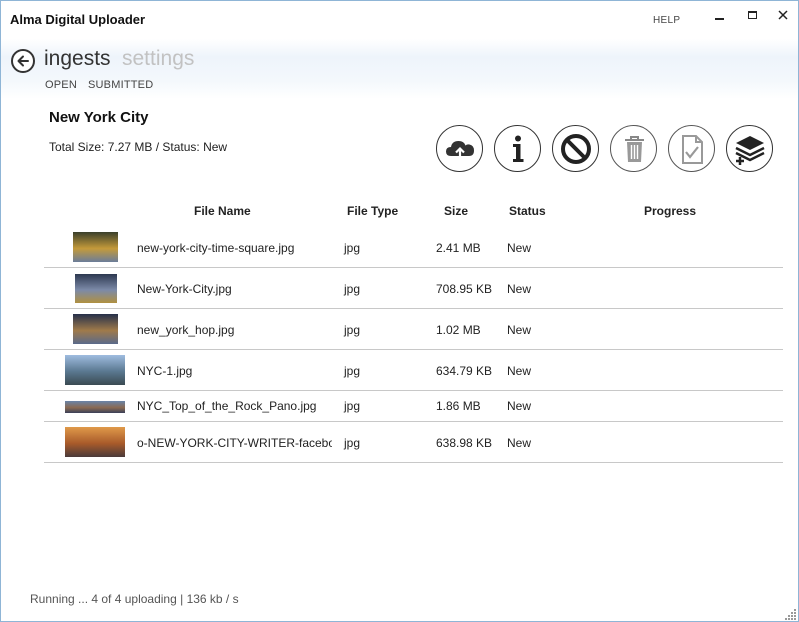  What do you see at coordinates (165, 371) in the screenshot?
I see `file-name: NYC-1.jpg` at bounding box center [165, 371].